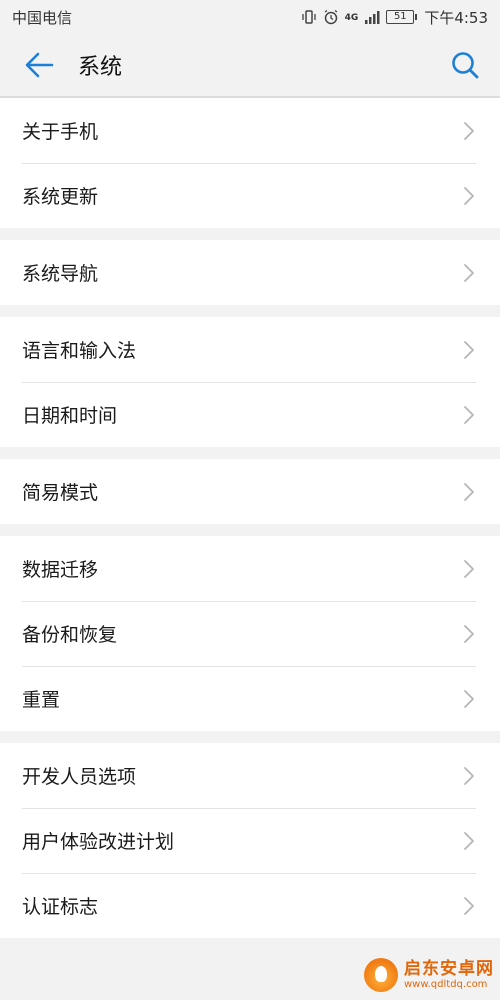 The height and width of the screenshot is (1000, 500). What do you see at coordinates (309, 17) in the screenshot?
I see `vibrate-icon` at bounding box center [309, 17].